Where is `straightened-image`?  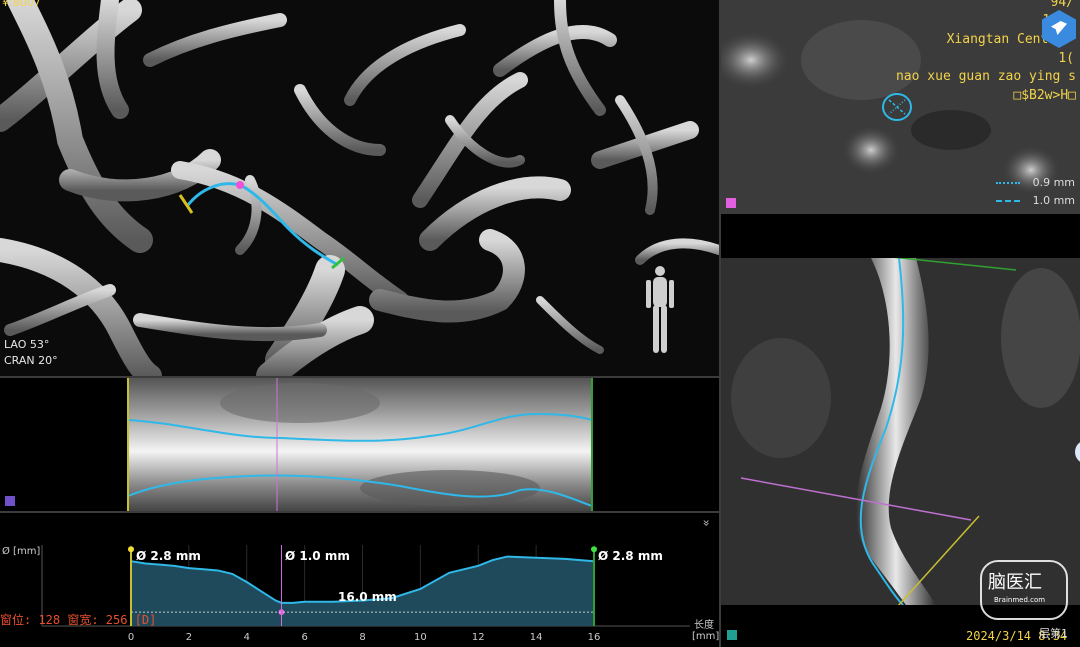 straightened-image is located at coordinates (360, 444).